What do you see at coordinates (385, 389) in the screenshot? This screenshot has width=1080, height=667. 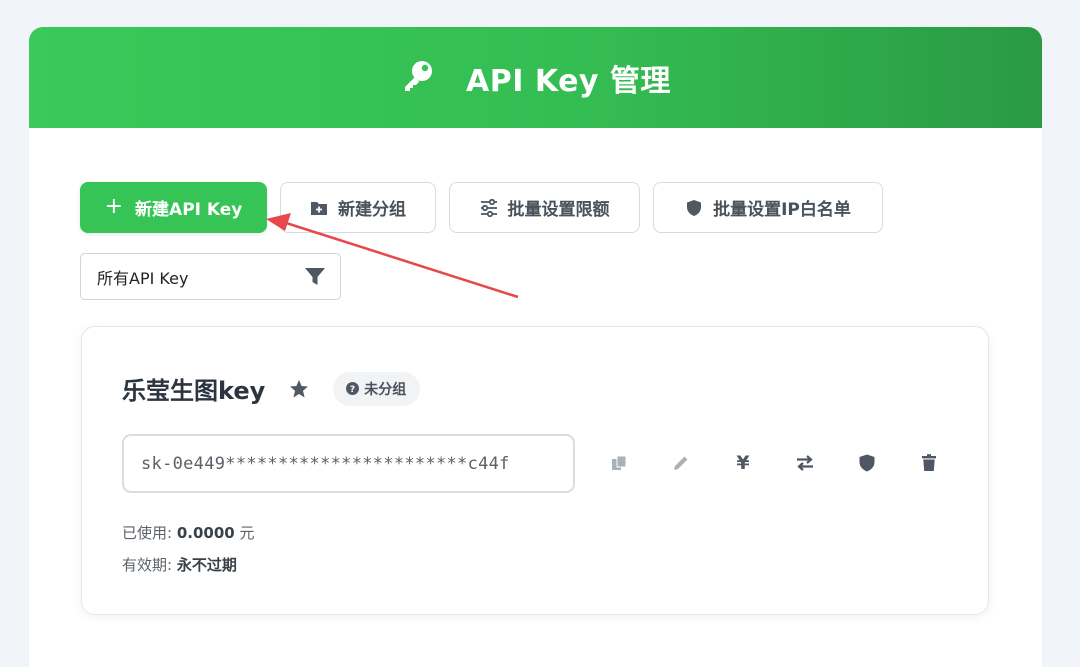 I see `group-badge-label: 未分组` at bounding box center [385, 389].